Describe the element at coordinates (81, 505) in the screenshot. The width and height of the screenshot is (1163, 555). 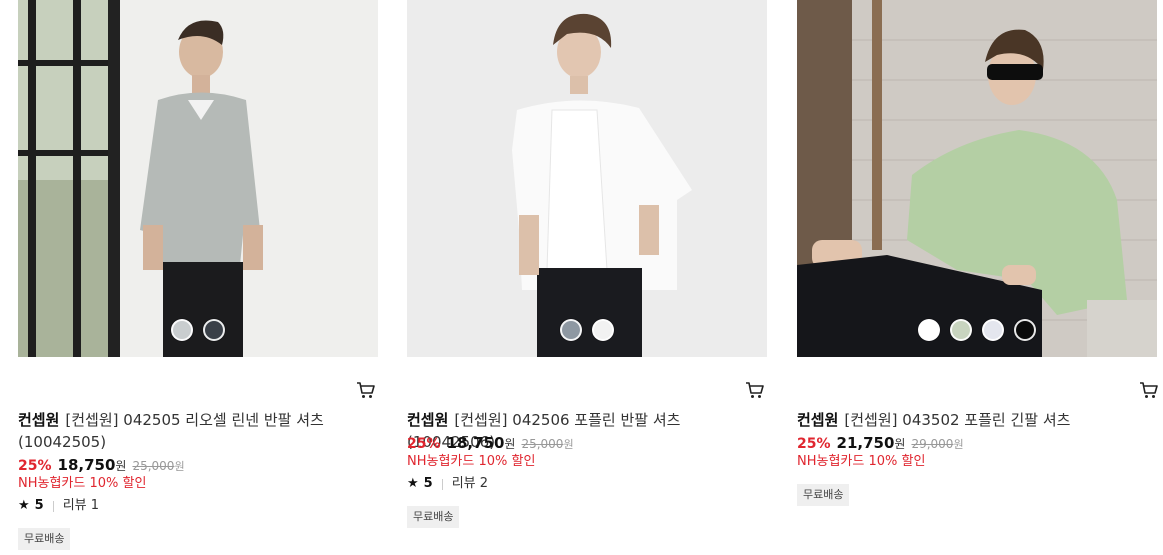
I see `review-count: 리뷰 1` at that location.